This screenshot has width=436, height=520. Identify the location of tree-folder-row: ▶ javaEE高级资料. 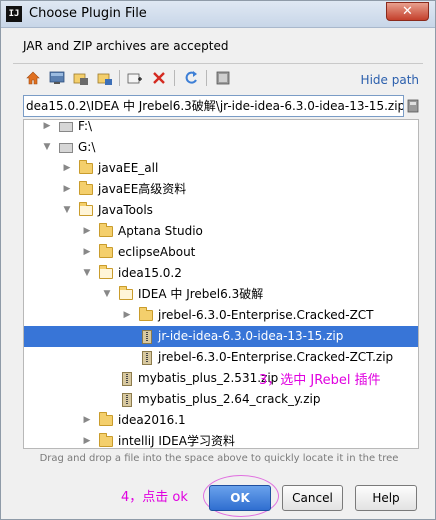
(221, 189).